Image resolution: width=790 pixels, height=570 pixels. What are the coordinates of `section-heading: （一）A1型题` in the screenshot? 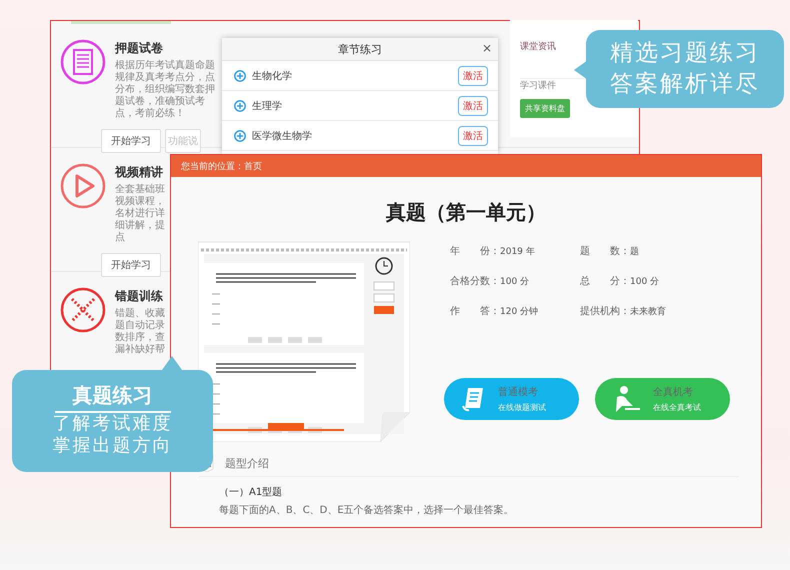 It's located at (251, 492).